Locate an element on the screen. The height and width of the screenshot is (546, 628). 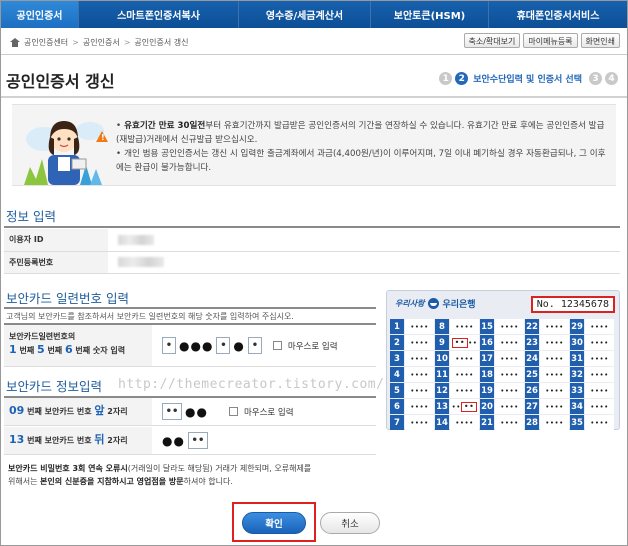
card-cell-number: 6 is located at coordinates (397, 406).